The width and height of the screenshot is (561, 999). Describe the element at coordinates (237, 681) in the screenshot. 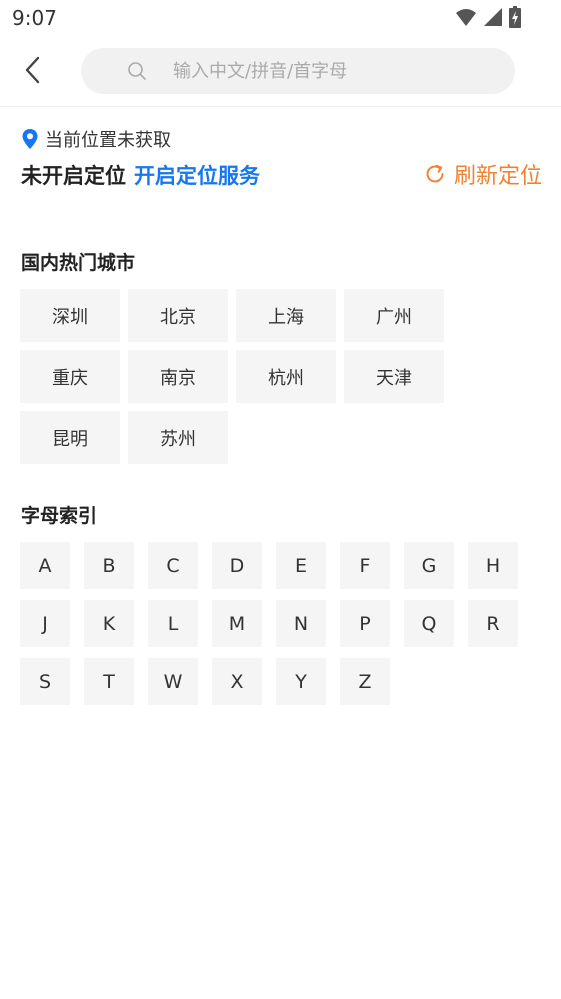

I see `letter-chip: X` at that location.